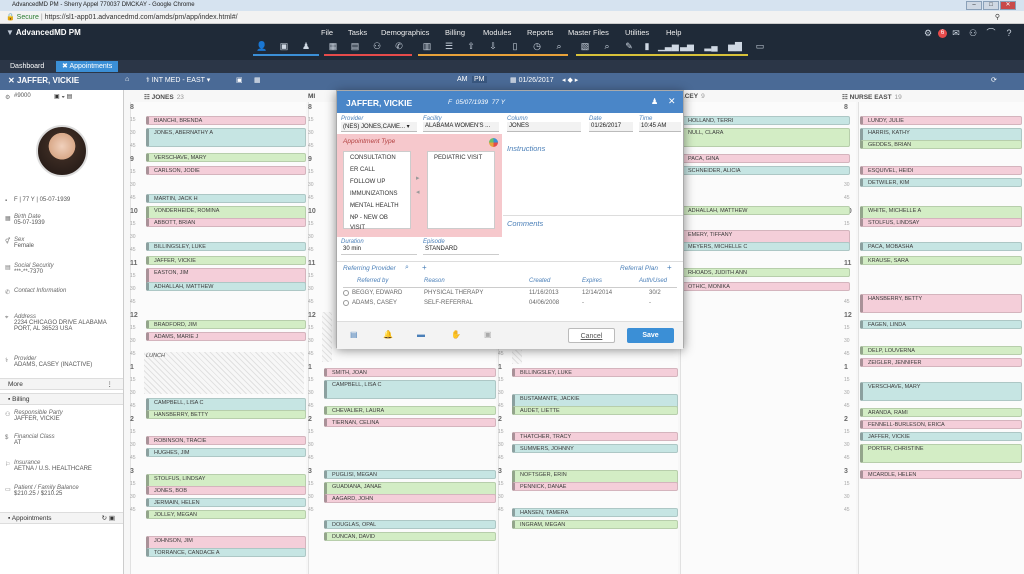 Image resolution: width=1024 pixels, height=574 pixels. I want to click on contact-info: ✆ Contact Information, so click(62, 292).